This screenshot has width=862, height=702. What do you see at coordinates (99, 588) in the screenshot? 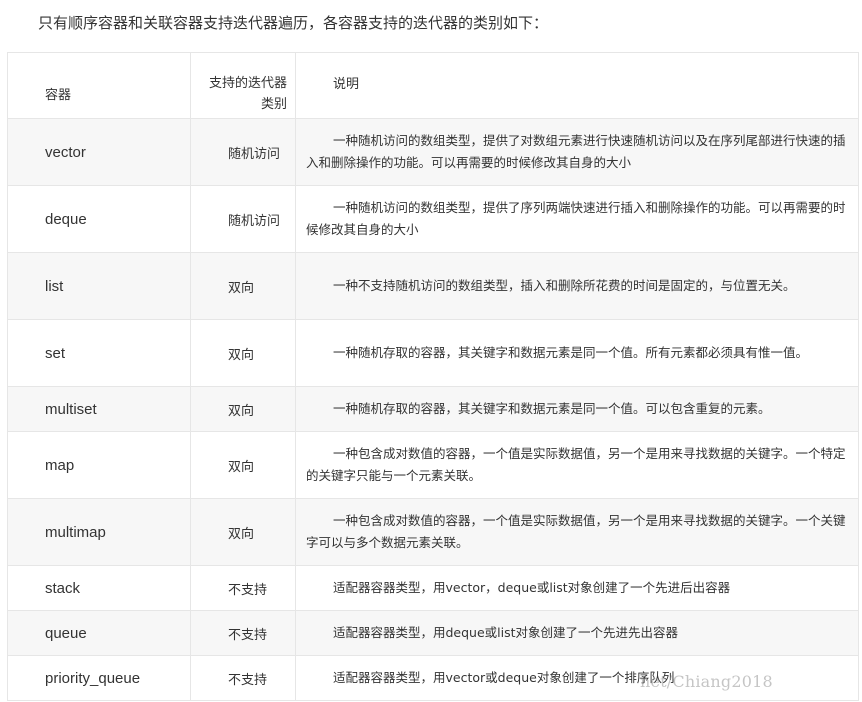
I see `container-name: stack` at bounding box center [99, 588].